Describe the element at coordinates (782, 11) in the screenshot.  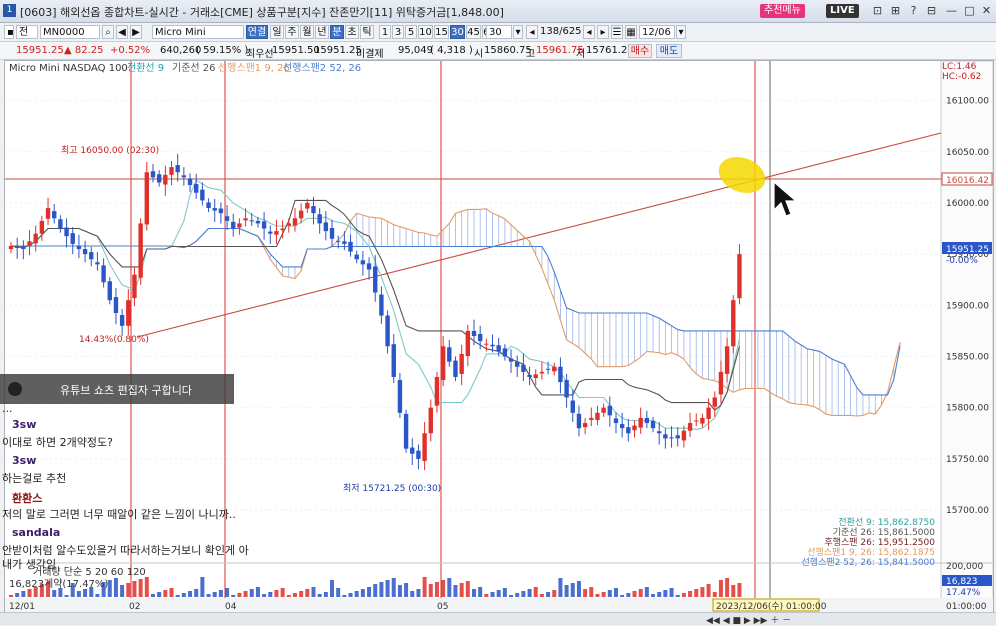
I see `recommend-menu-button: 추천메뉴` at that location.